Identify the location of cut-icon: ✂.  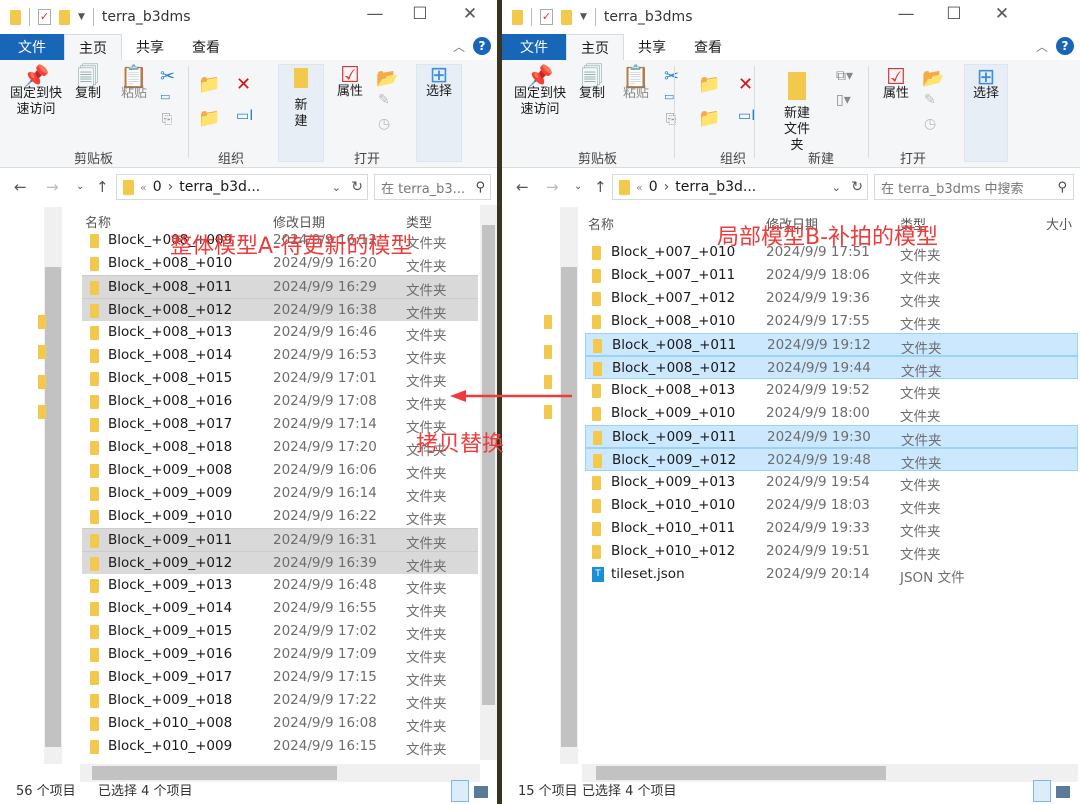
(671, 76).